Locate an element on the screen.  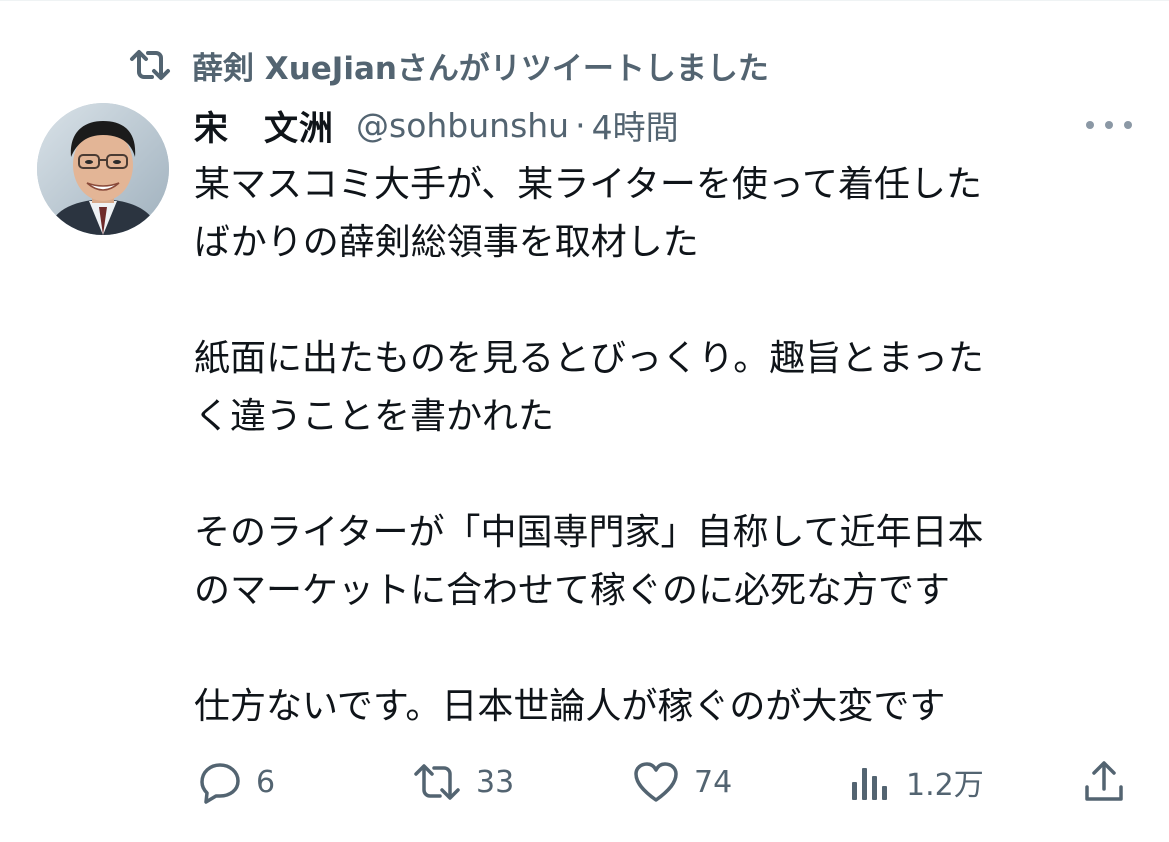
avatar-photo is located at coordinates (103, 169).